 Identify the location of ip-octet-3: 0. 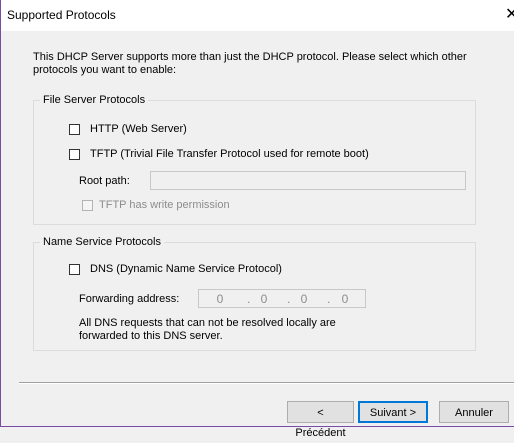
(304, 299).